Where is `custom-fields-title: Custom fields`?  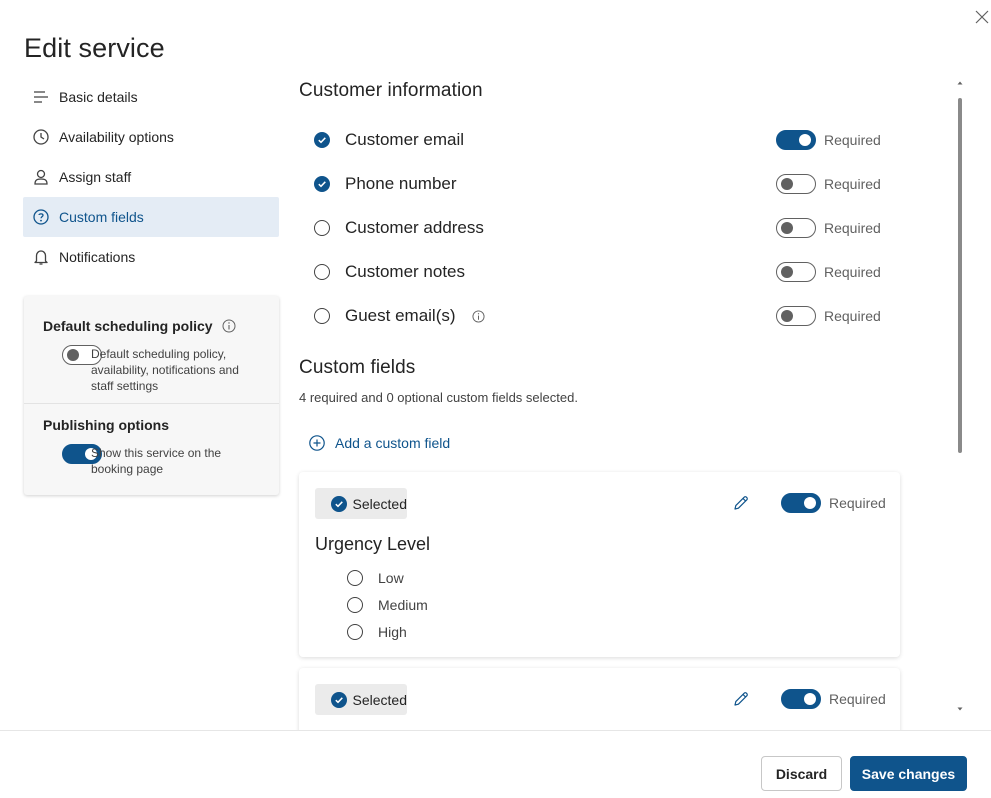
custom-fields-title: Custom fields is located at coordinates (357, 367).